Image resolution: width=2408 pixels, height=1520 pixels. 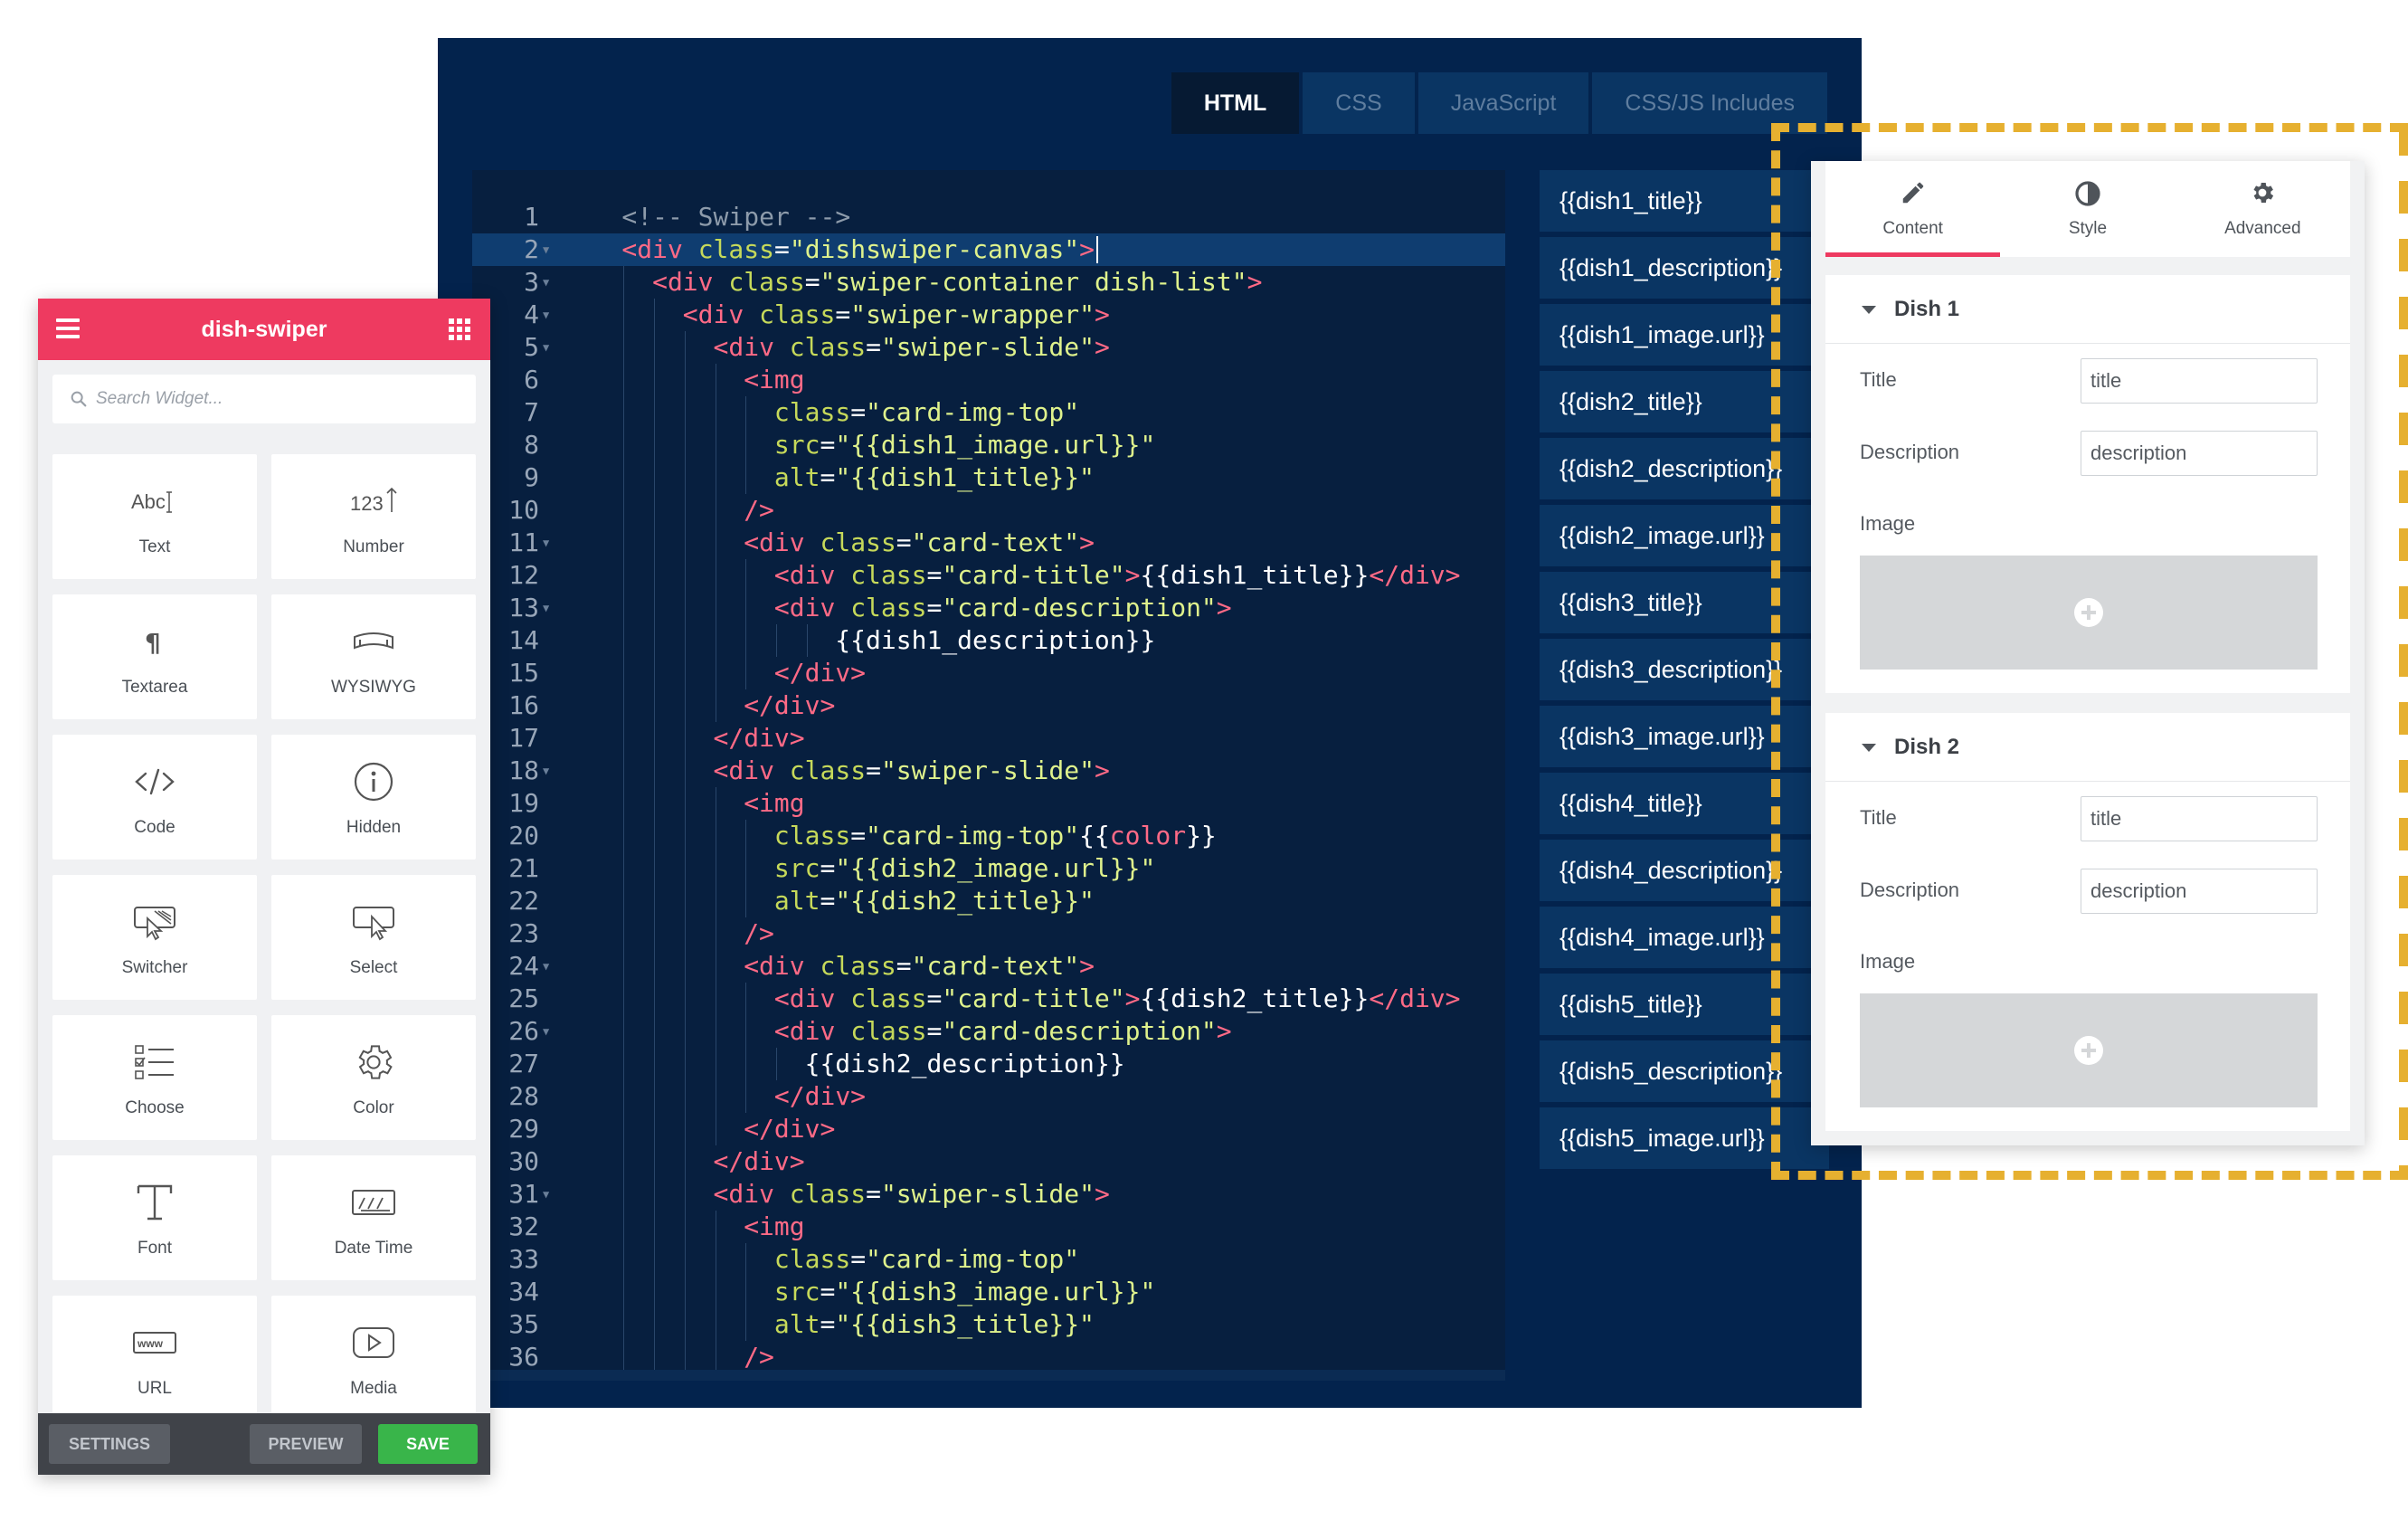 What do you see at coordinates (2199, 453) in the screenshot?
I see `dish-1-description-input: description` at bounding box center [2199, 453].